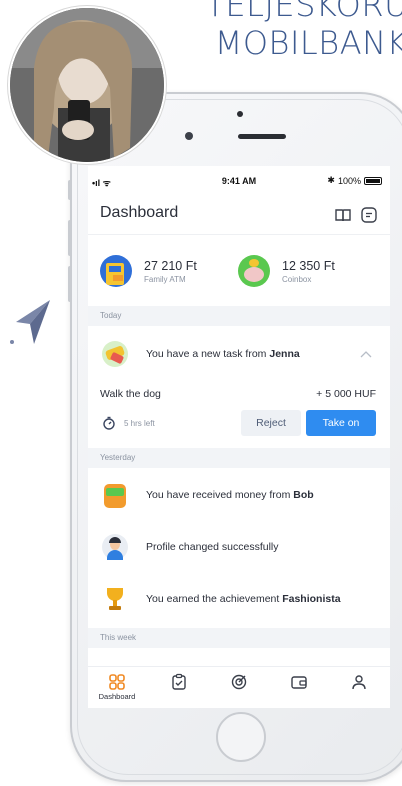 Image resolution: width=402 pixels, height=786 pixels. Describe the element at coordinates (189, 136) in the screenshot. I see `sensor` at that location.